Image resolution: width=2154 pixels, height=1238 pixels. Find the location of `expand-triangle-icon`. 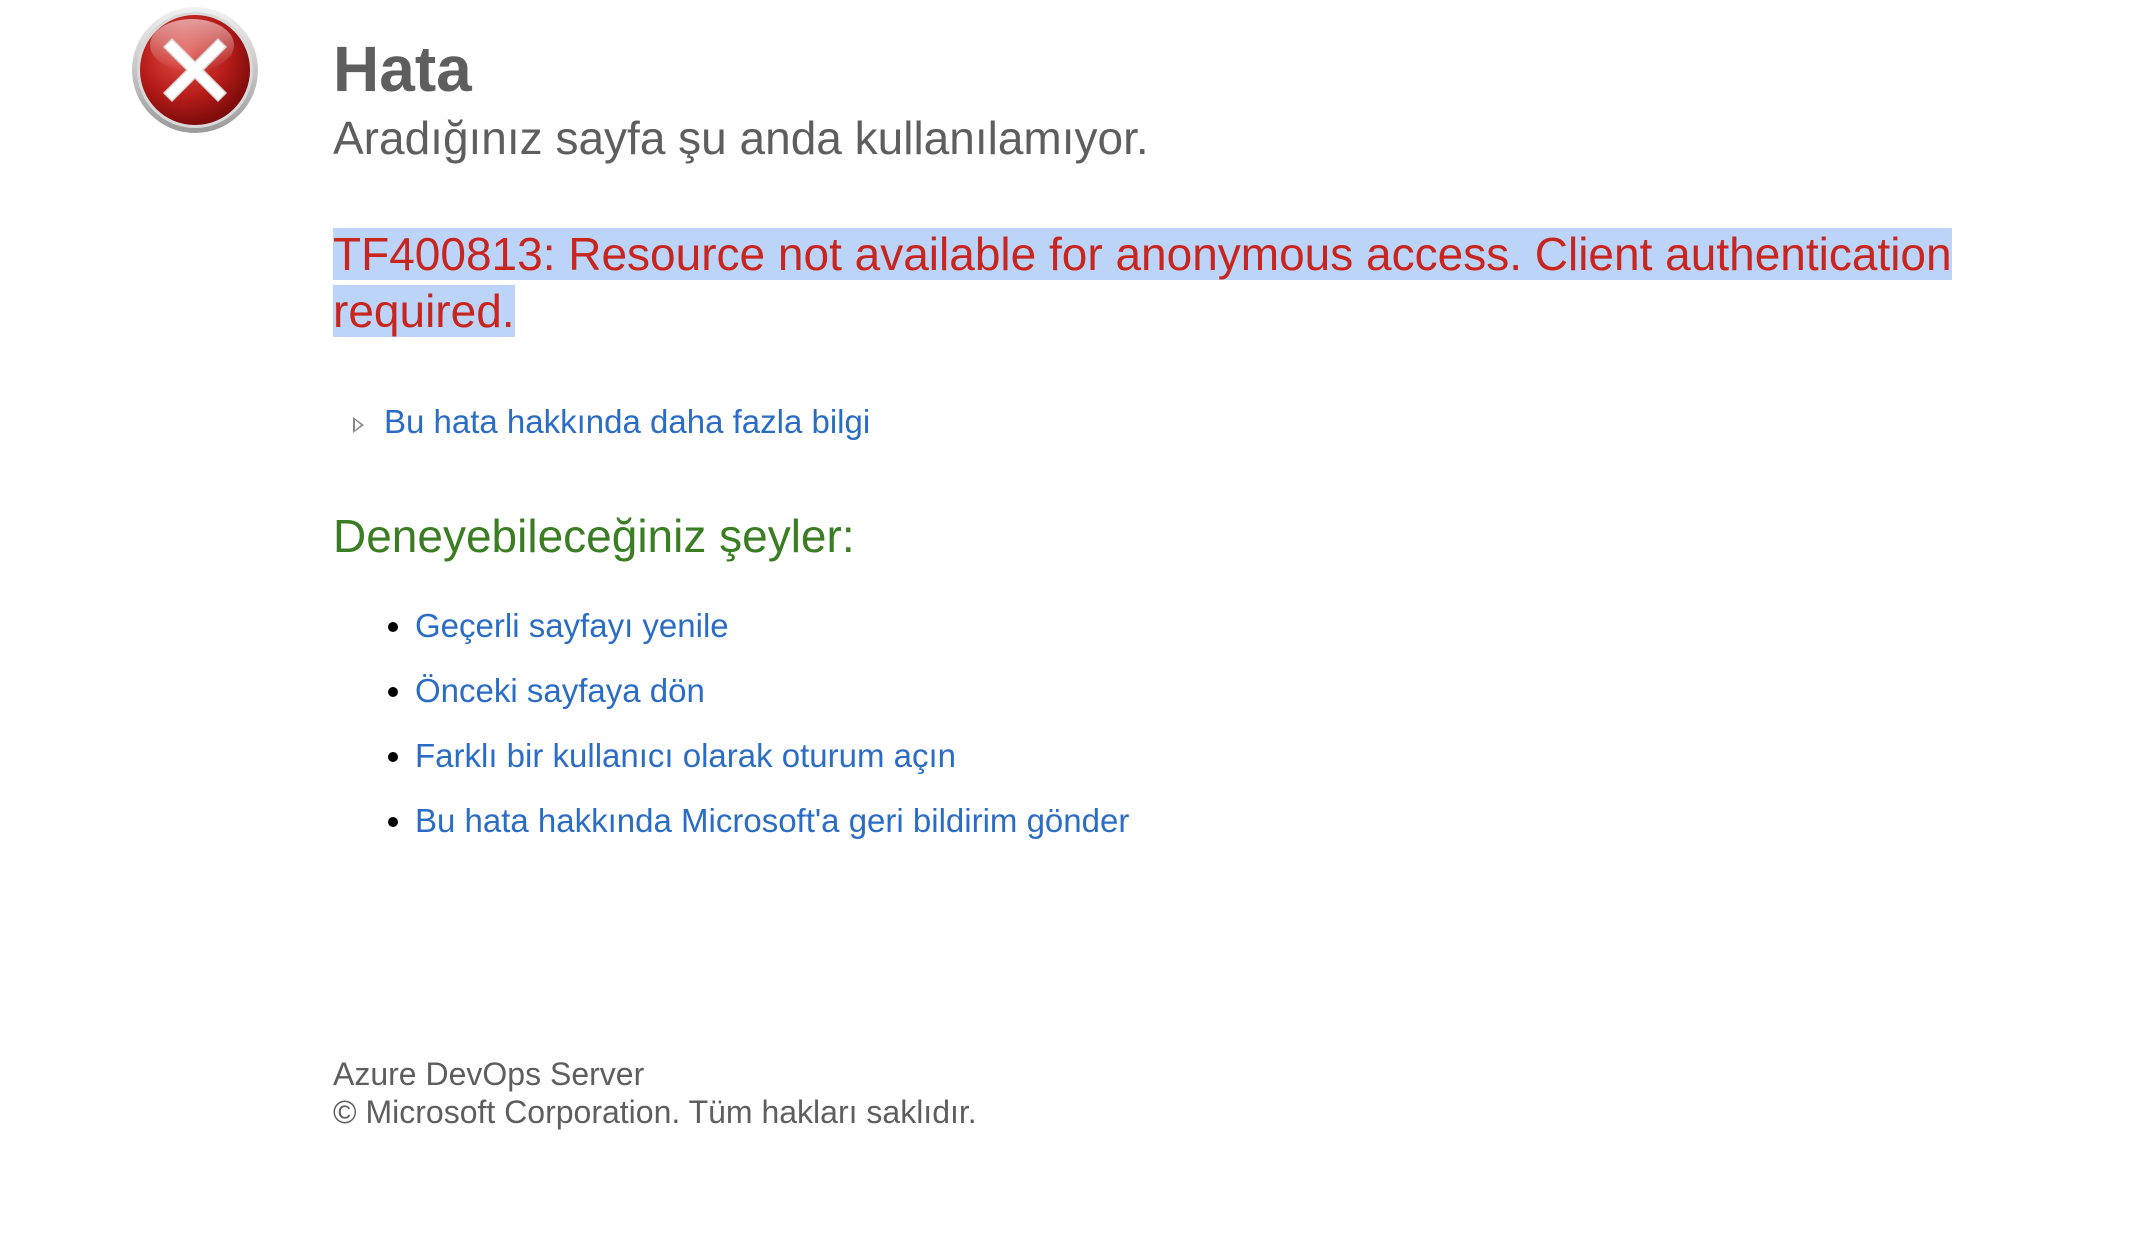

expand-triangle-icon is located at coordinates (358, 425).